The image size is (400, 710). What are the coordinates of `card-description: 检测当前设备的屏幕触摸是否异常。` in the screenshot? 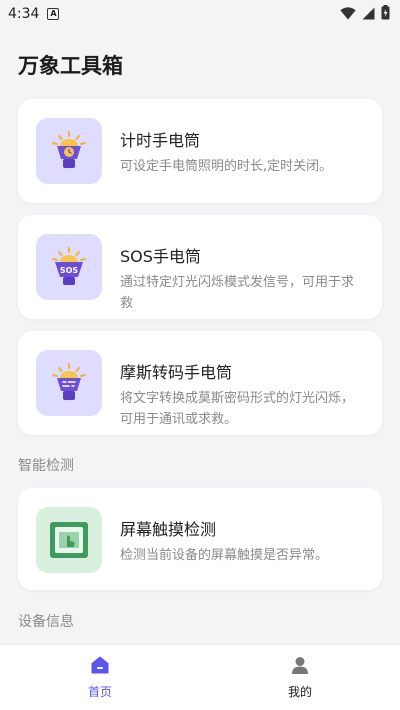 It's located at (224, 555).